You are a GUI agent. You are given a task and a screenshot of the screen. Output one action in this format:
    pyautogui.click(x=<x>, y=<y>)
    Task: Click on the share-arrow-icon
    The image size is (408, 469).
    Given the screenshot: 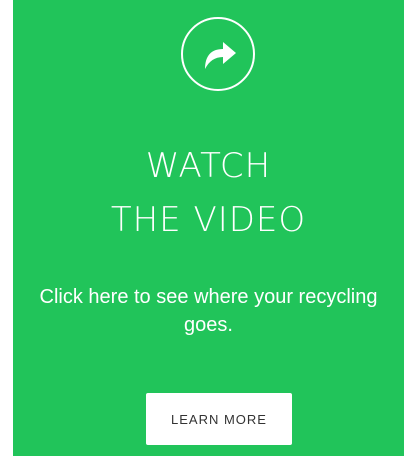 What is the action you would take?
    pyautogui.click(x=218, y=54)
    